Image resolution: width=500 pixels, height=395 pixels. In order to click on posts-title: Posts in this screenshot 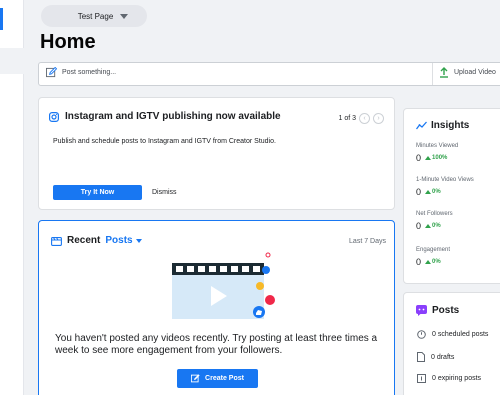, I will do `click(446, 310)`.